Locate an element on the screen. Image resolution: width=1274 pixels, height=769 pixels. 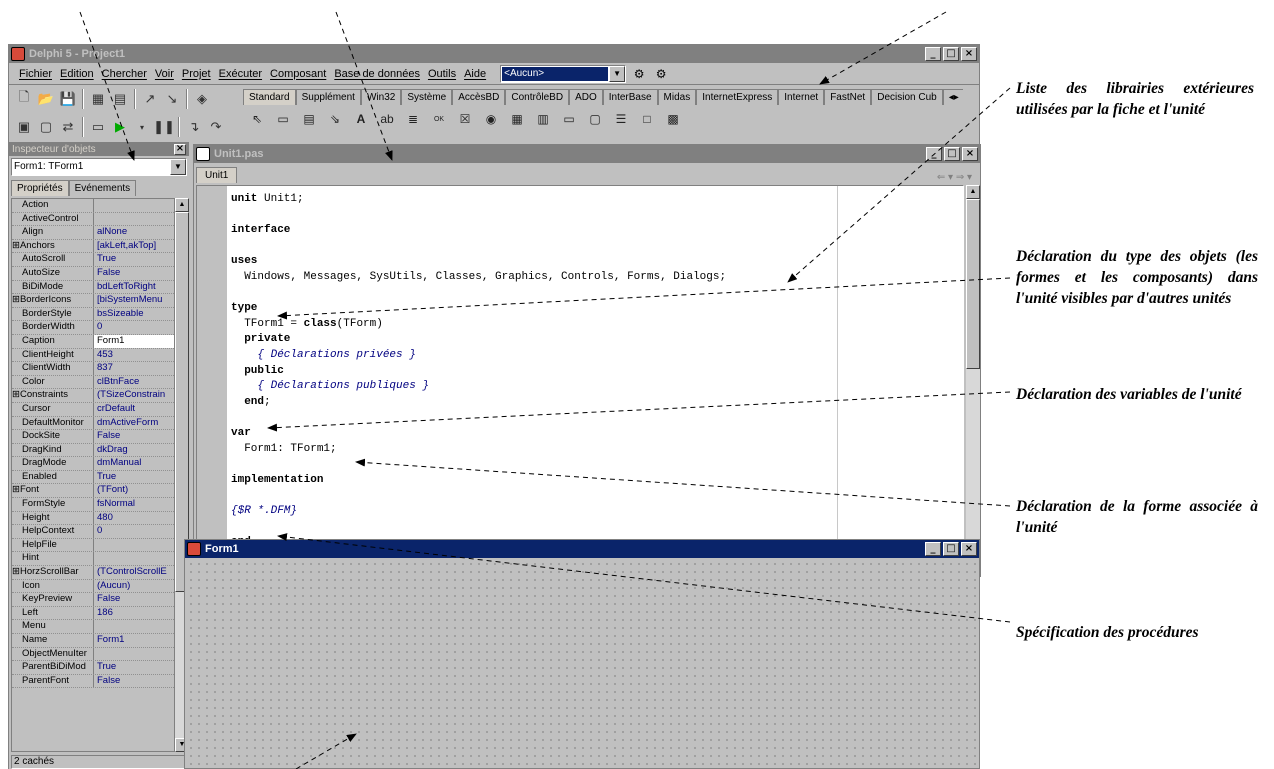
arrow-editor is located at coordinates (364, 86).